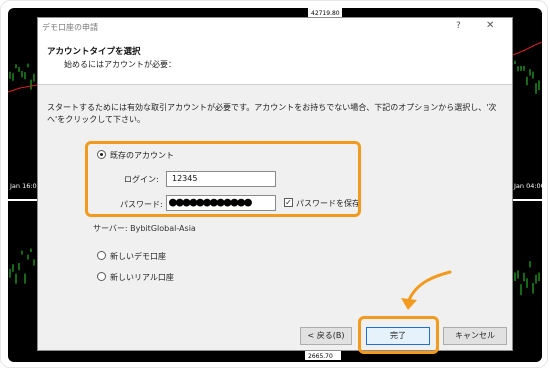 The width and height of the screenshot is (550, 370). I want to click on back-button: < 戻る(B), so click(326, 336).